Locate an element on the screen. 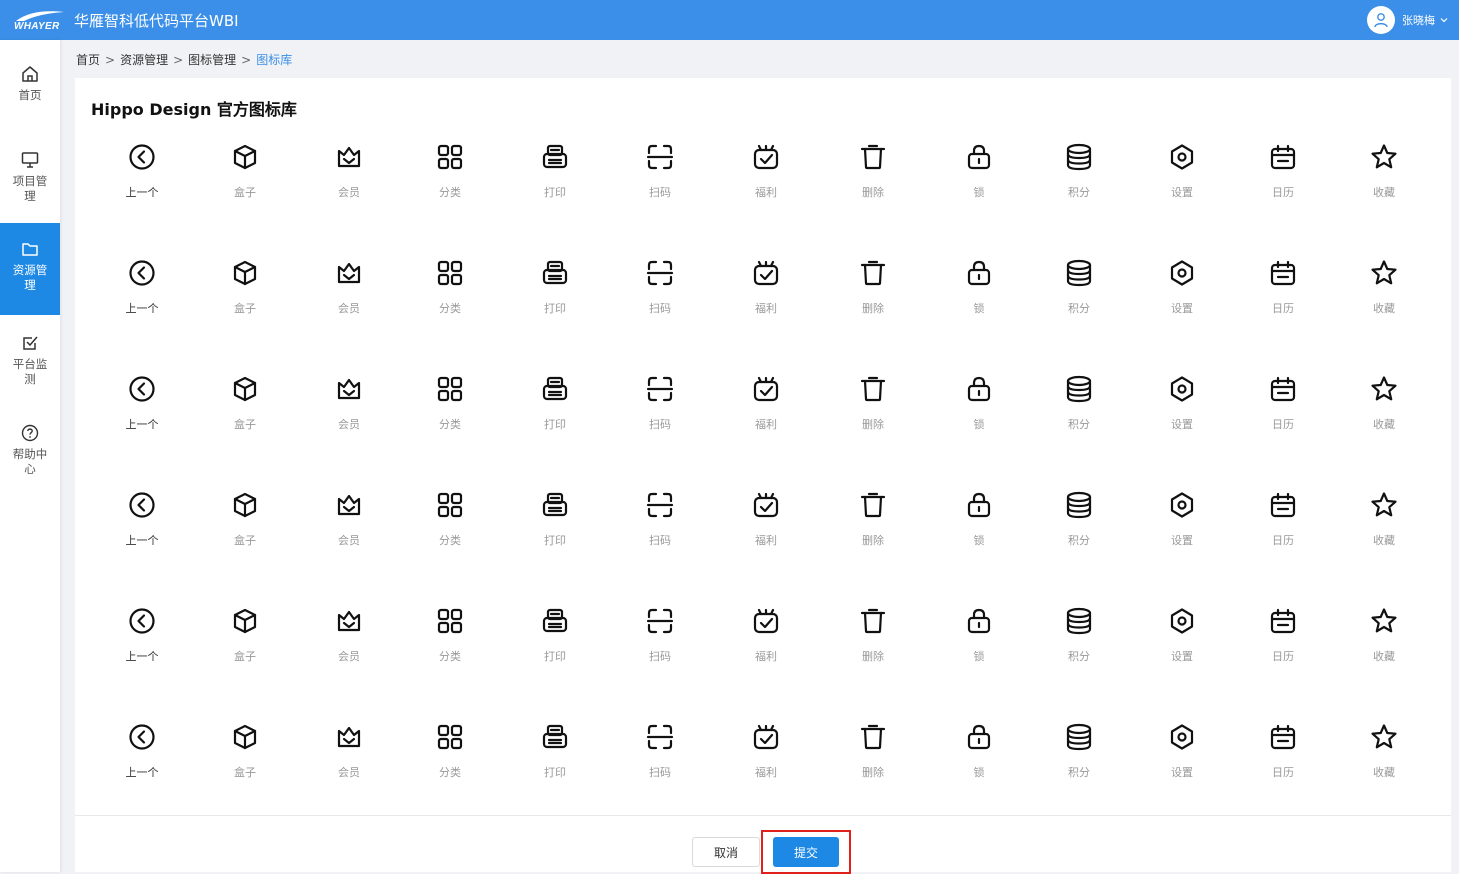 The width and height of the screenshot is (1459, 874). icon-label: 会员 is located at coordinates (349, 772).